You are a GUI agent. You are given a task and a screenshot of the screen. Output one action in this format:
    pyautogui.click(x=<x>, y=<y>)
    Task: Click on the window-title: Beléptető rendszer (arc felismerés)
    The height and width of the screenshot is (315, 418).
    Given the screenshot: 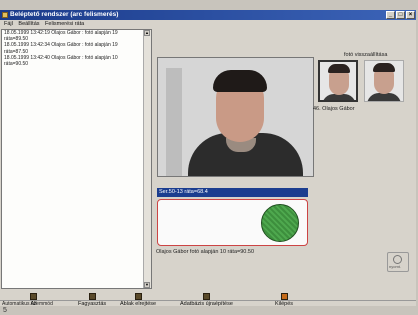 What is the action you would take?
    pyautogui.click(x=64, y=14)
    